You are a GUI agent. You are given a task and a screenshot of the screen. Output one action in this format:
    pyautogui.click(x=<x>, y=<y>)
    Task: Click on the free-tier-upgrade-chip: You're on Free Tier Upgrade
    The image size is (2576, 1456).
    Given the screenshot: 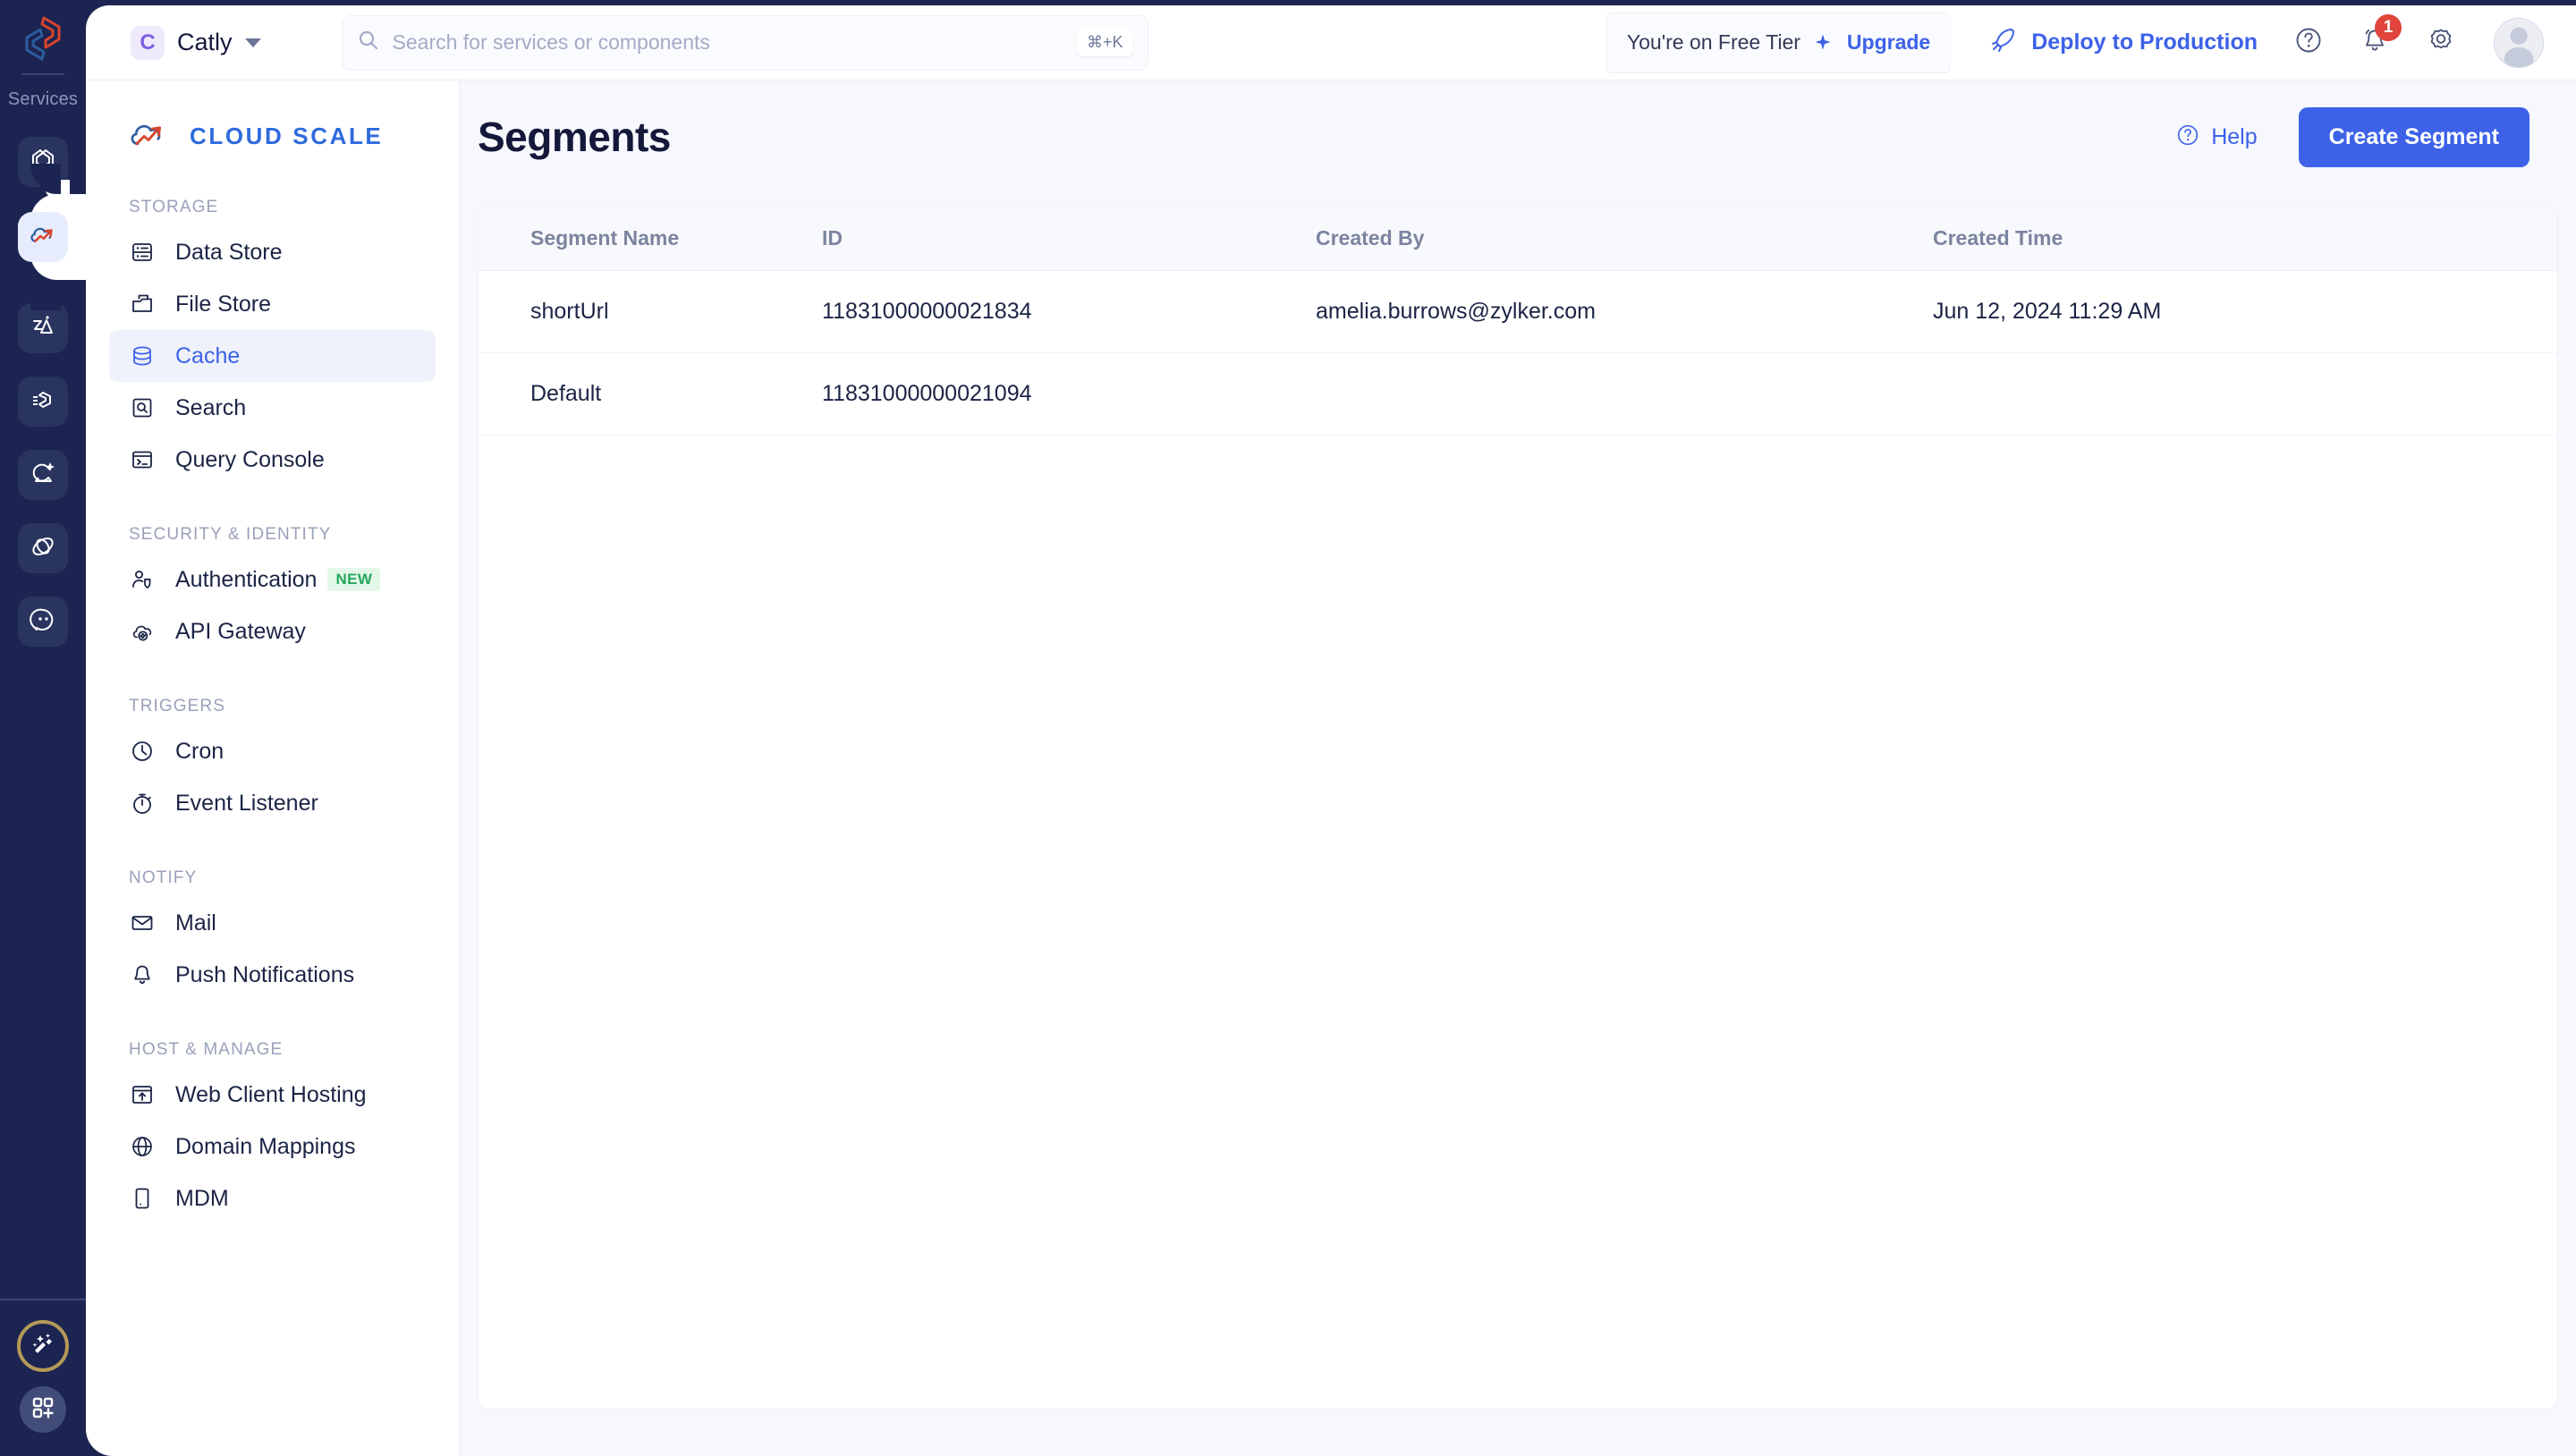 What is the action you would take?
    pyautogui.click(x=1779, y=42)
    